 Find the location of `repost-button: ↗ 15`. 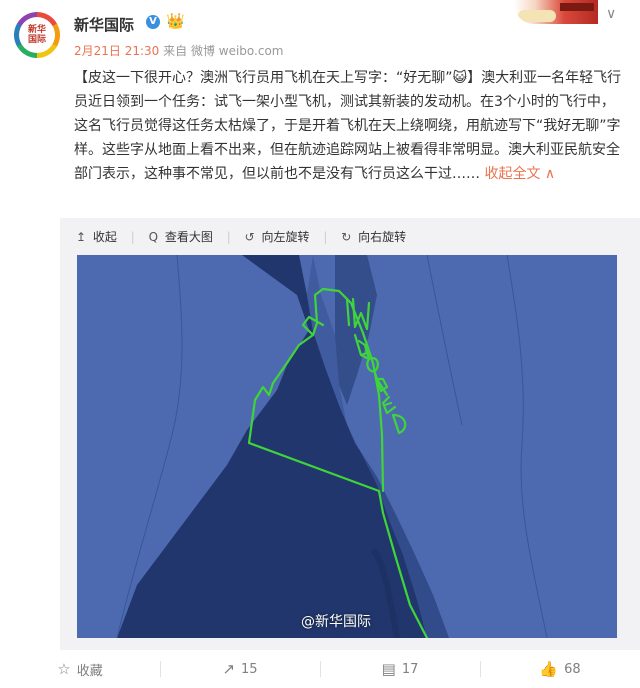

repost-button: ↗ 15 is located at coordinates (240, 669).